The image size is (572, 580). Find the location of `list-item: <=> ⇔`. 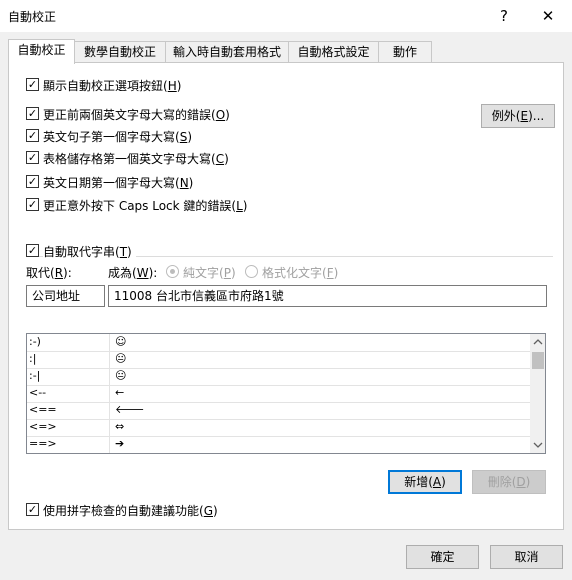

list-item: <=> ⇔ is located at coordinates (278, 428).